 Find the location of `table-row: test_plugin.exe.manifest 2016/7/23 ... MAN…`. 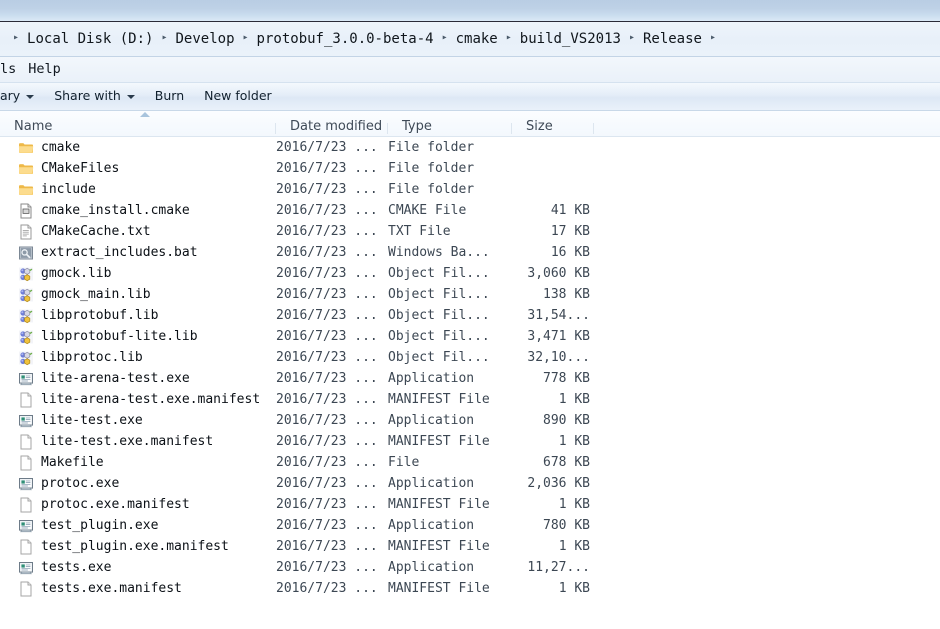

table-row: test_plugin.exe.manifest 2016/7/23 ... MAN… is located at coordinates (470, 546).